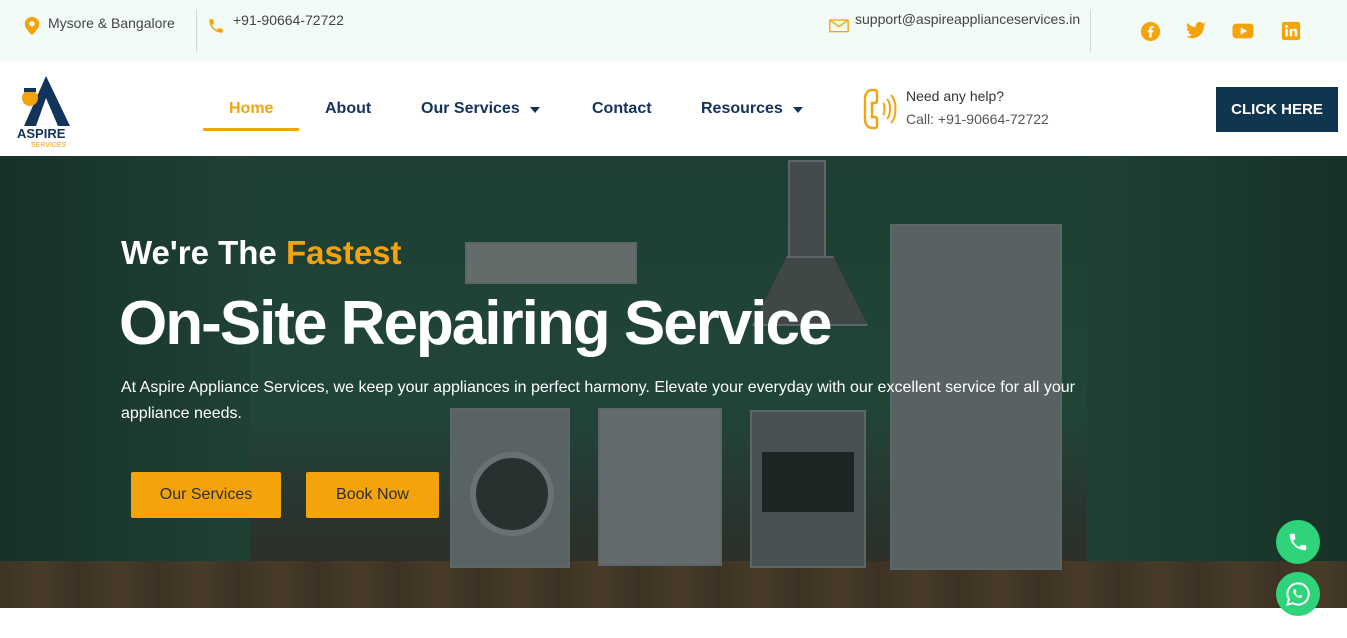 The width and height of the screenshot is (1347, 638). Describe the element at coordinates (46, 110) in the screenshot. I see `aspire-logo: ASPIRE SERVICES` at that location.